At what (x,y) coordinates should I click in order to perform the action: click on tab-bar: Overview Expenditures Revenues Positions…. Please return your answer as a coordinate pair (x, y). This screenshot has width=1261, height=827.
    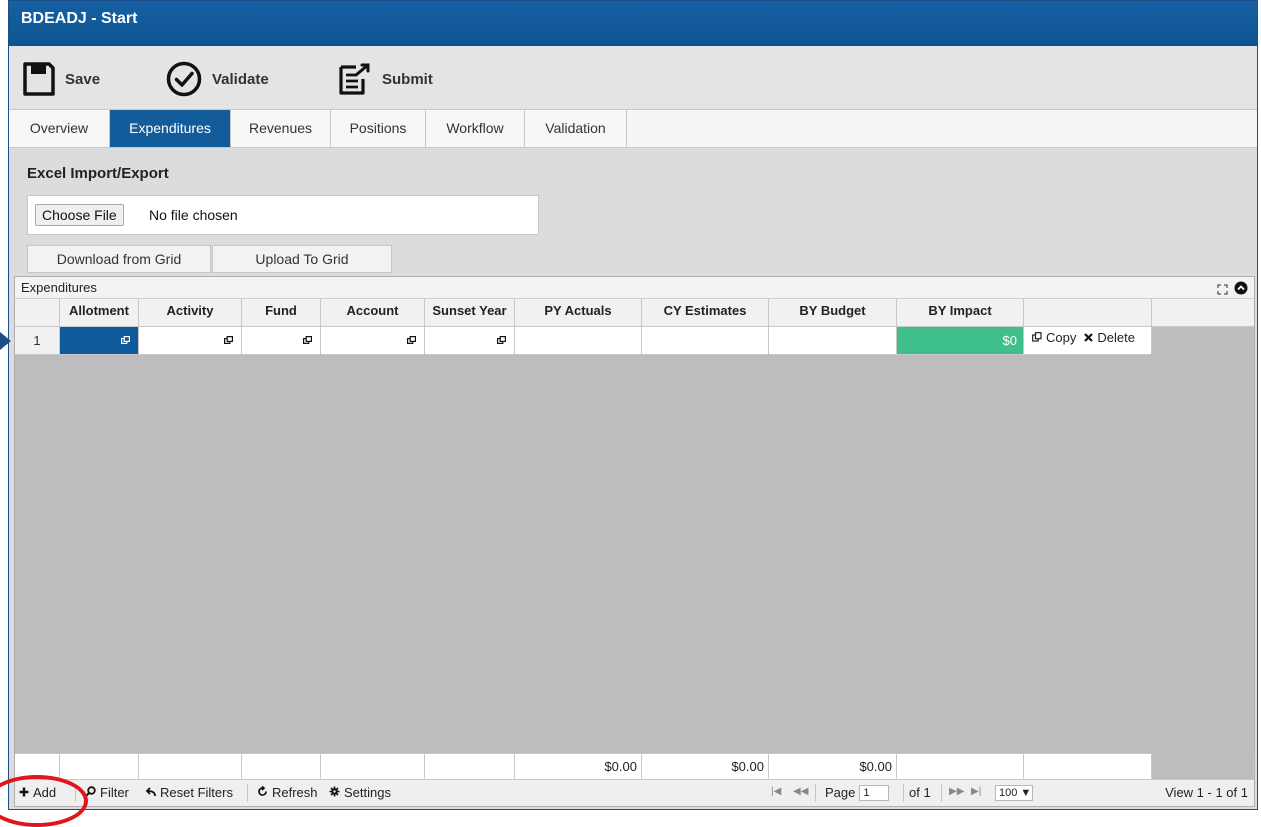
    Looking at the image, I should click on (633, 129).